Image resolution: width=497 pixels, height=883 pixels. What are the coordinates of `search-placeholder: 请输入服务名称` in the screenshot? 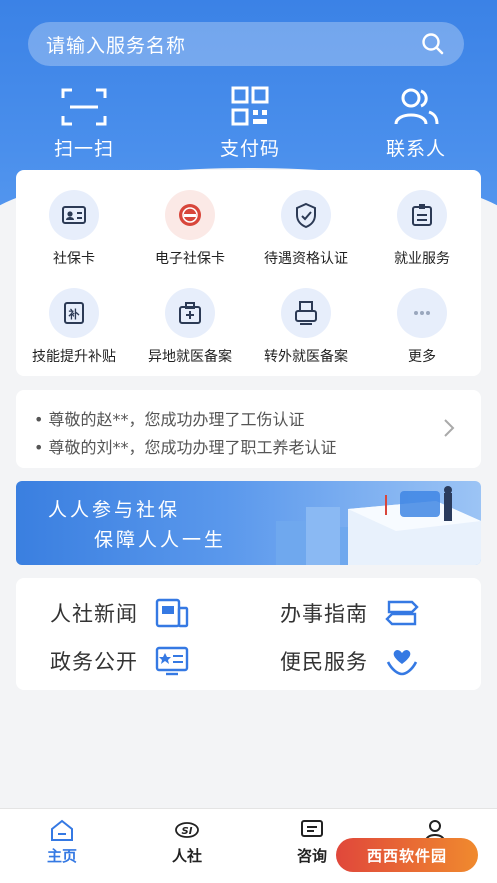 It's located at (116, 45).